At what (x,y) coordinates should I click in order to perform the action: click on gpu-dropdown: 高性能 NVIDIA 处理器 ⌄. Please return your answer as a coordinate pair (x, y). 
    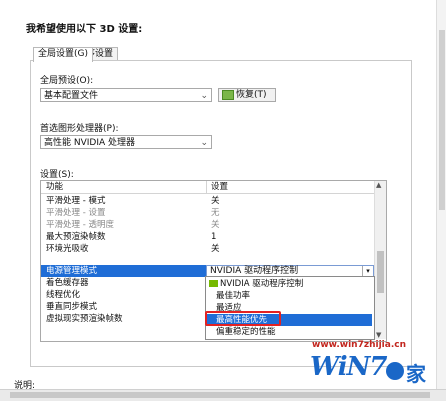
    Looking at the image, I should click on (126, 142).